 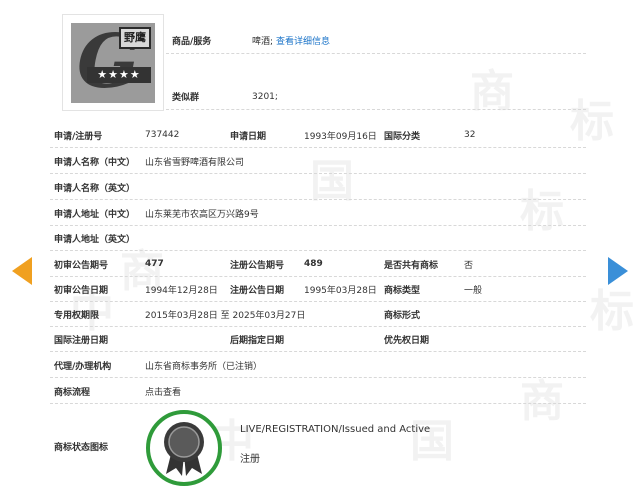 What do you see at coordinates (376, 41) in the screenshot?
I see `goods-row: 商品/服务 啤酒; 查看详细信息` at bounding box center [376, 41].